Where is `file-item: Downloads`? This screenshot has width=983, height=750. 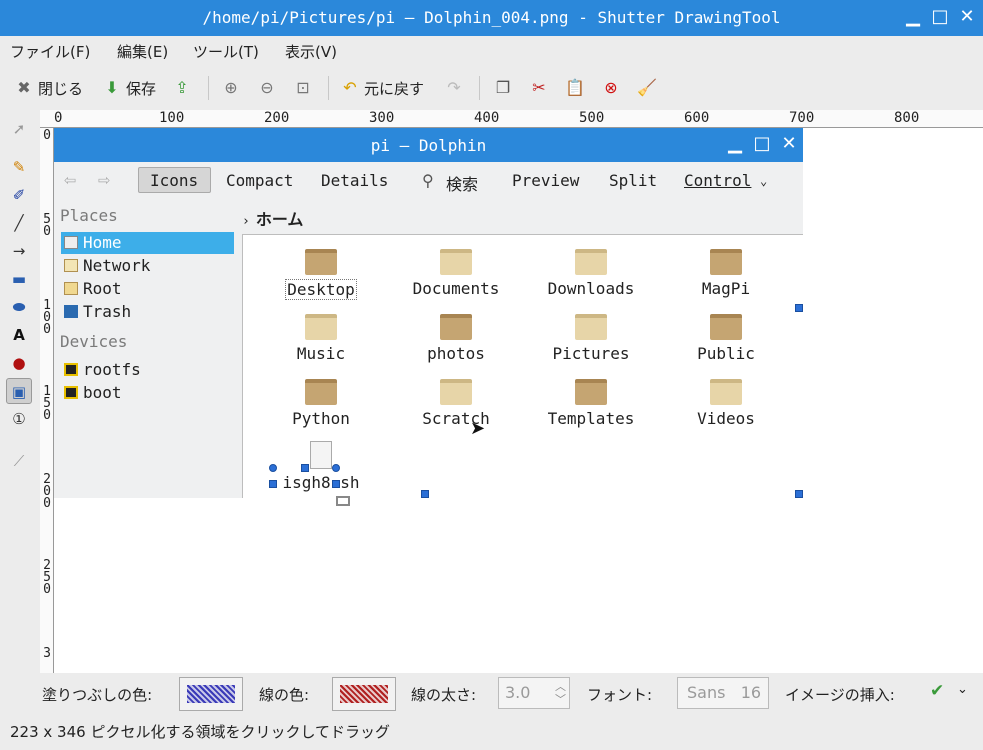
file-item: Downloads is located at coordinates (591, 273).